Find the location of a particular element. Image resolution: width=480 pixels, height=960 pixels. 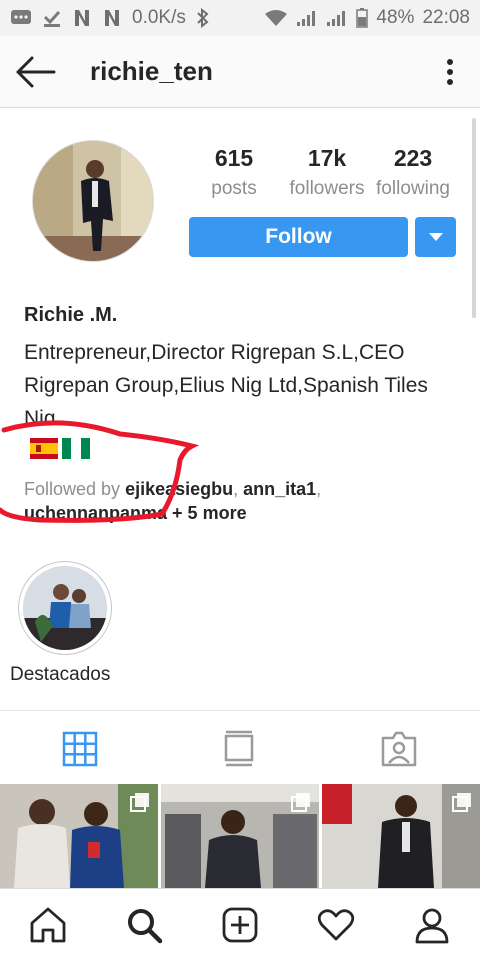

nav-search is located at coordinates (144, 925).